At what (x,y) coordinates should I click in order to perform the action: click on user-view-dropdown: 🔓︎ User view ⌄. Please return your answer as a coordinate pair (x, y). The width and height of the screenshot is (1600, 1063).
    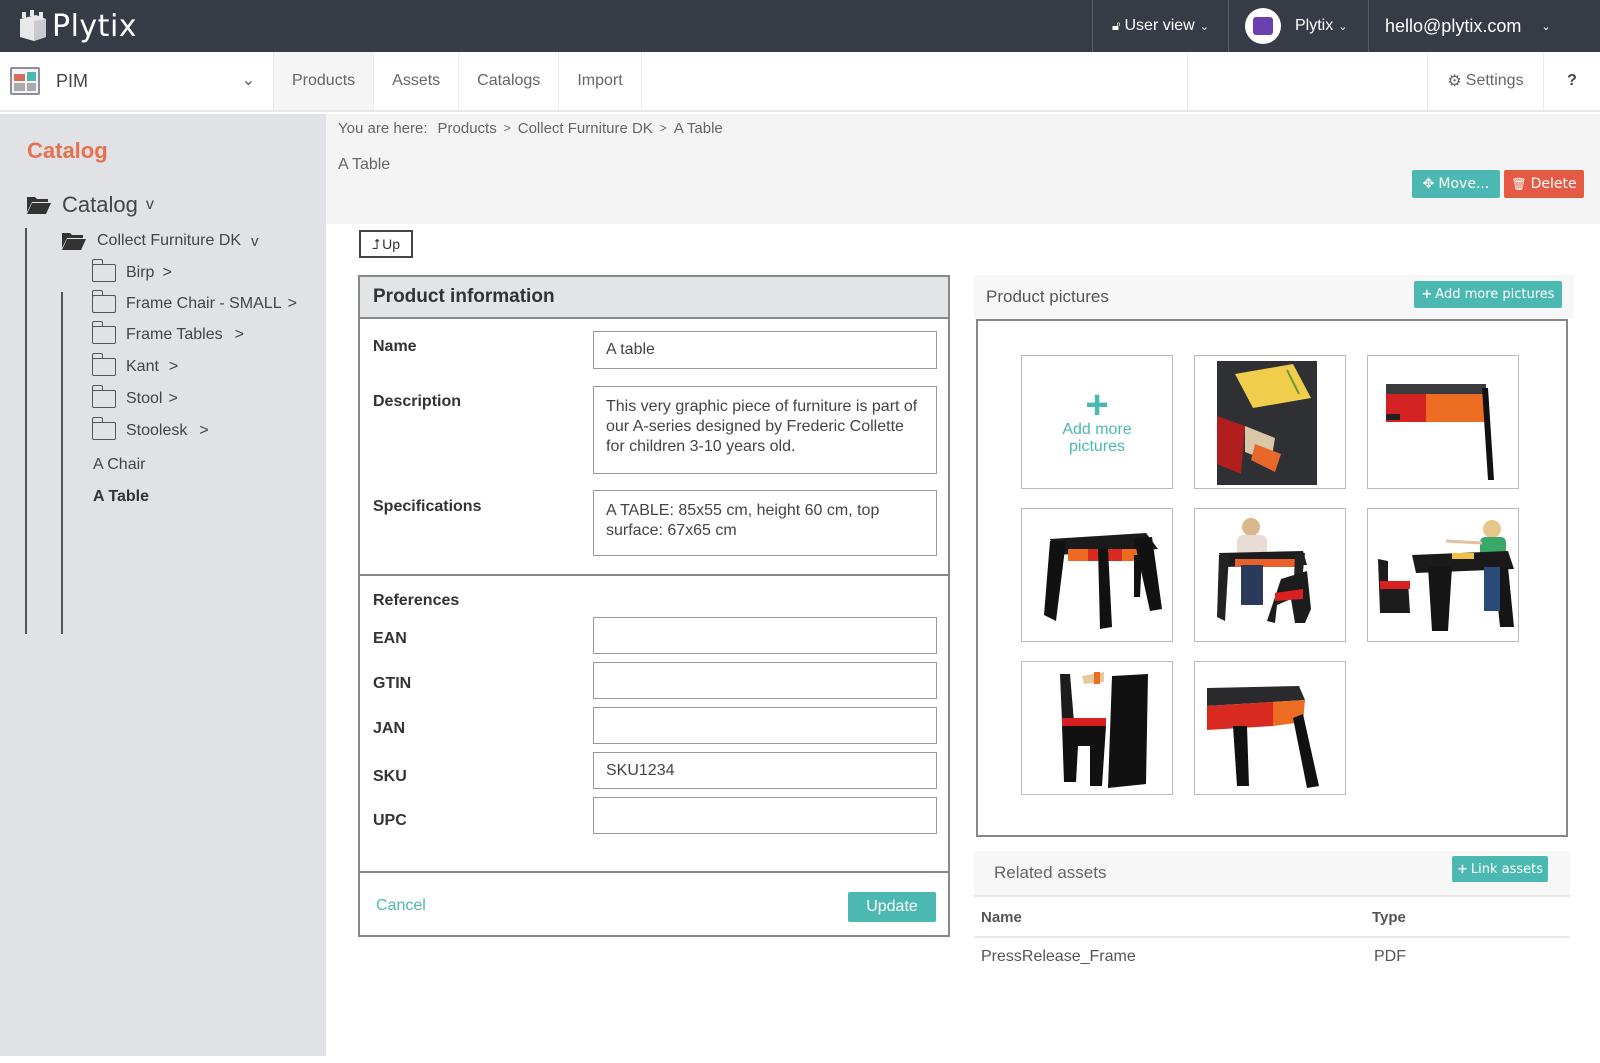
    Looking at the image, I should click on (1160, 26).